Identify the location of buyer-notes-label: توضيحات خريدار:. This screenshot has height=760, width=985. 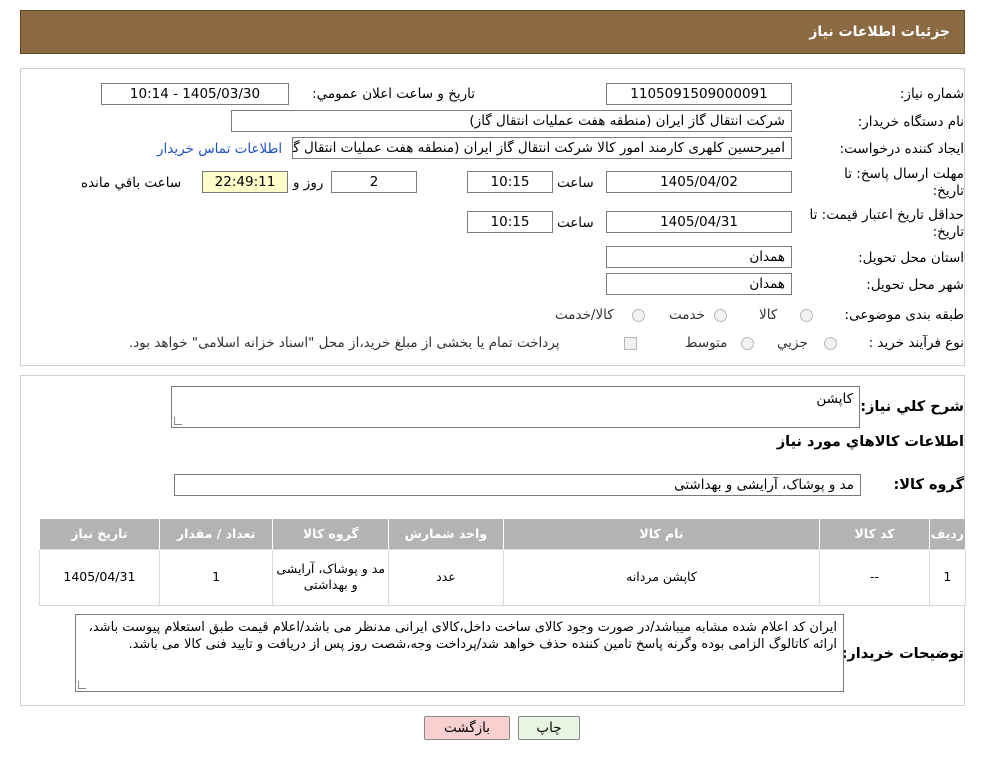
(902, 654).